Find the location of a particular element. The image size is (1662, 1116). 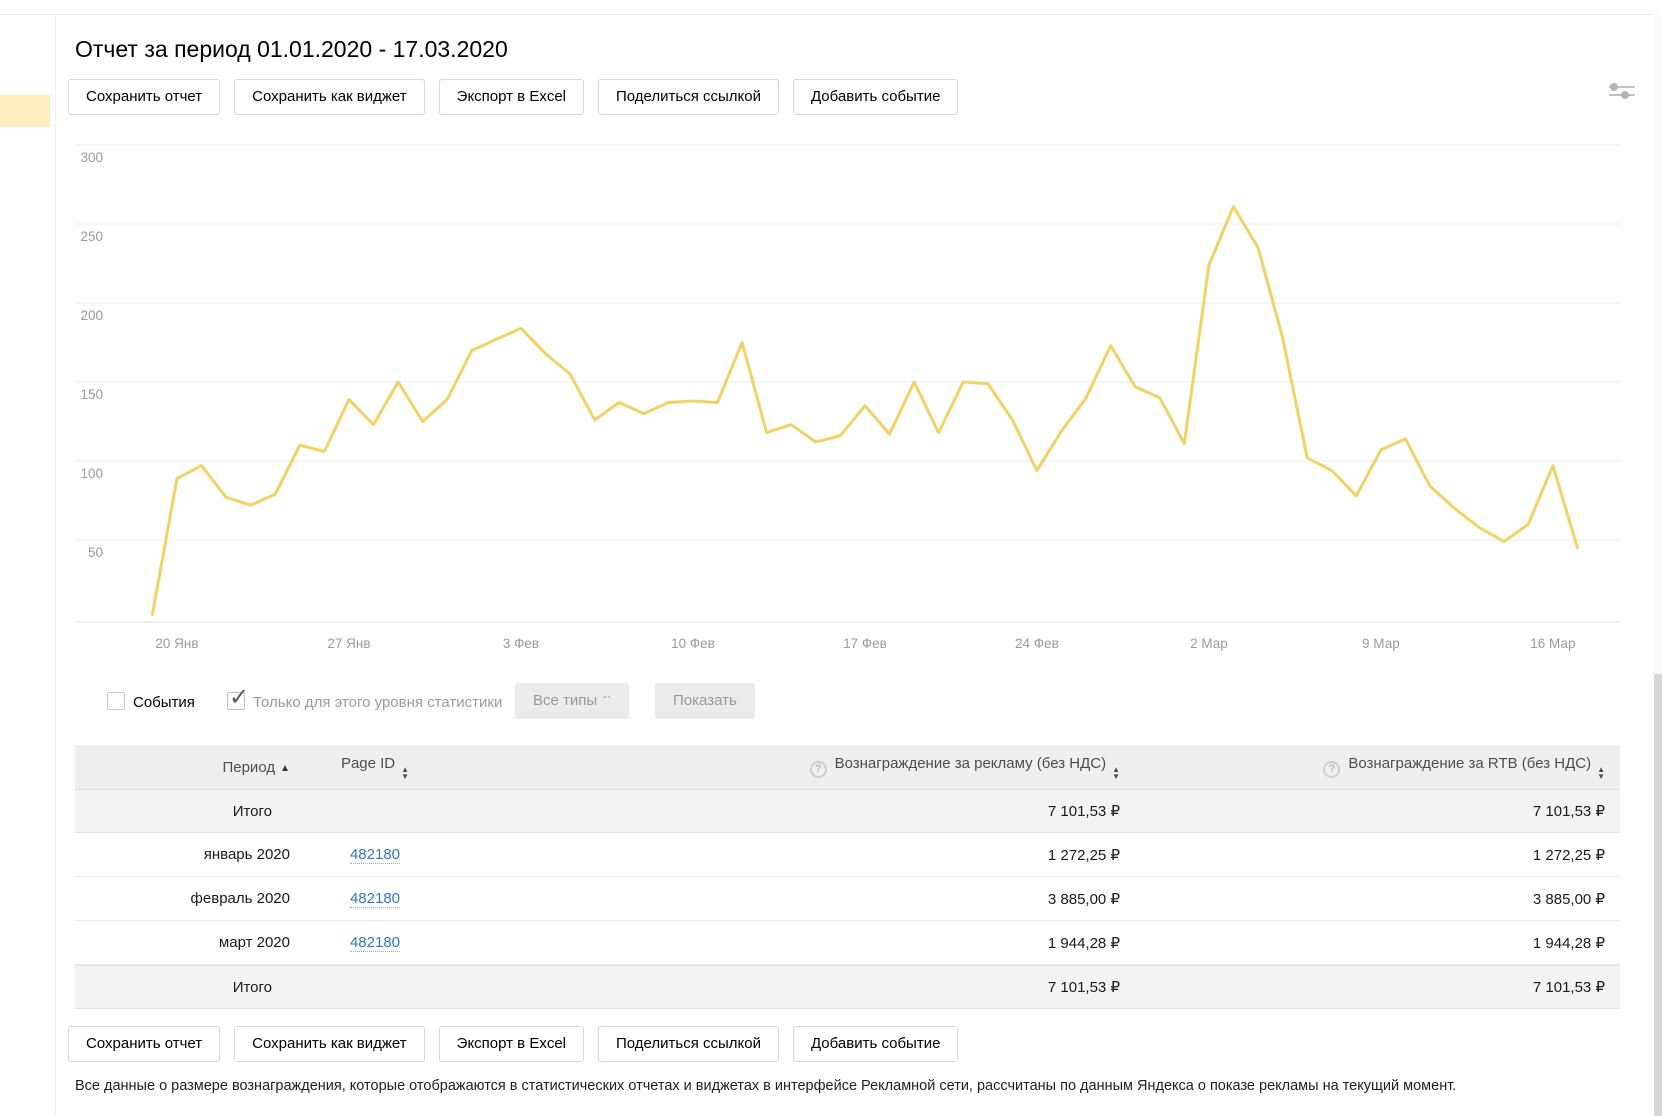

scrollbar-thumb is located at coordinates (1658, 895).